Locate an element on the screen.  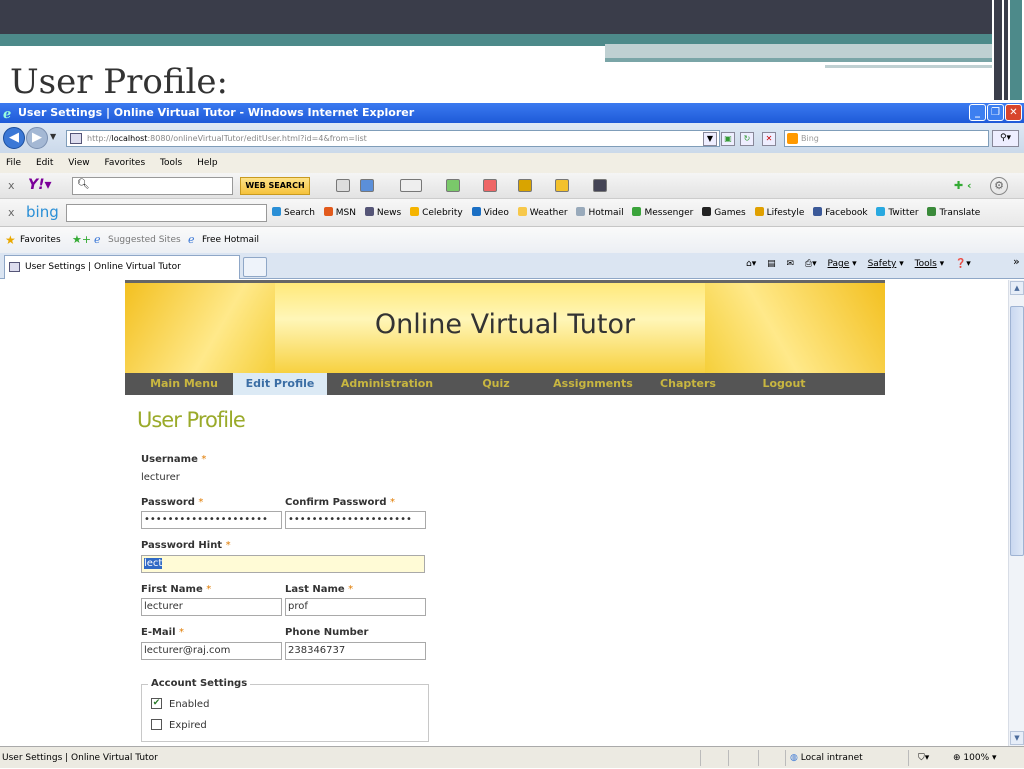
minimize-button: _ is located at coordinates (977, 112).